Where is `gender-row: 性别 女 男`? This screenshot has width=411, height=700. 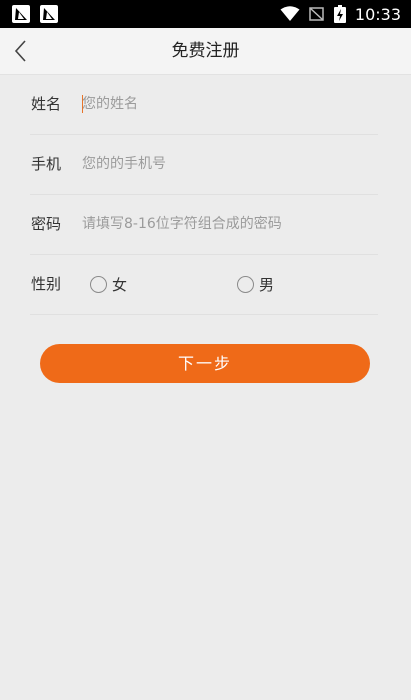
gender-row: 性别 女 男 is located at coordinates (204, 285).